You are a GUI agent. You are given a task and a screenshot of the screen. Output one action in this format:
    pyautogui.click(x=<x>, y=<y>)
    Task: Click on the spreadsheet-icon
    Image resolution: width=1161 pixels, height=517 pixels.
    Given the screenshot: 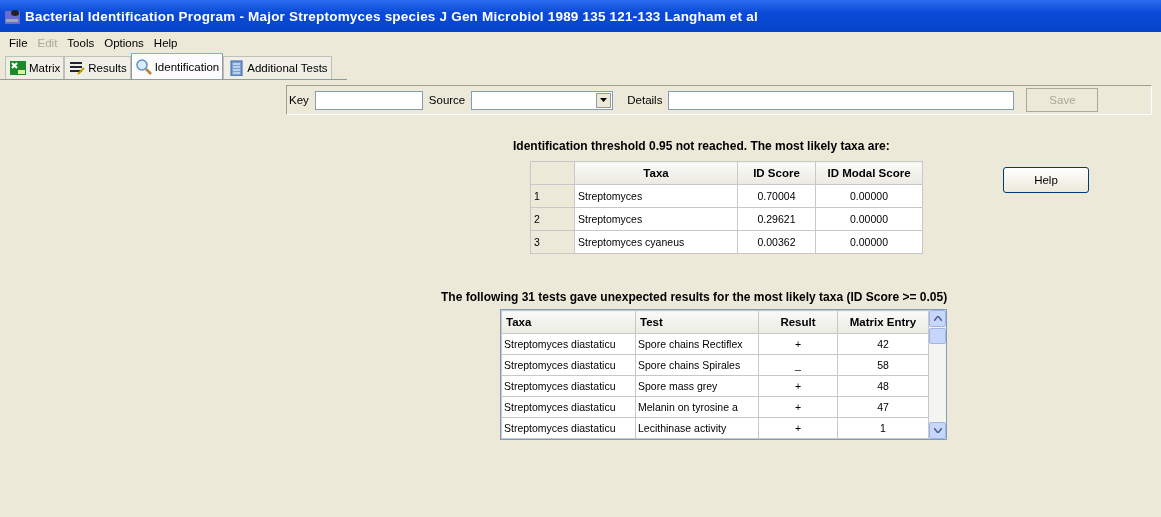 What is the action you would take?
    pyautogui.click(x=18, y=68)
    